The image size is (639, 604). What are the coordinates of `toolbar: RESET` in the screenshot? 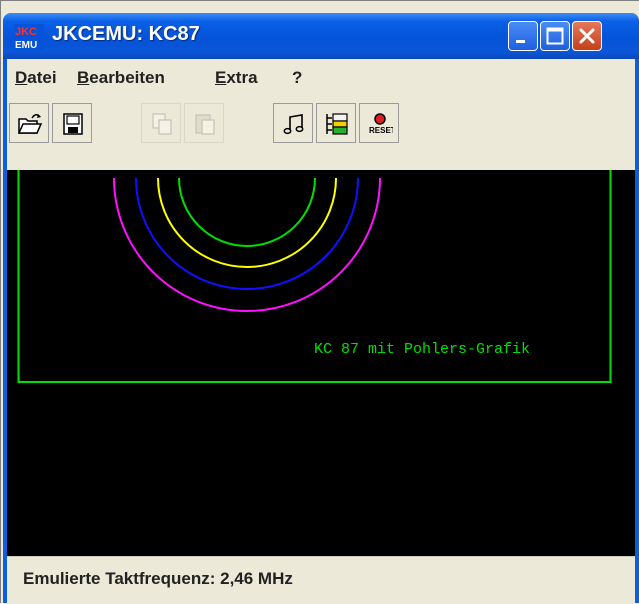 It's located at (321, 129).